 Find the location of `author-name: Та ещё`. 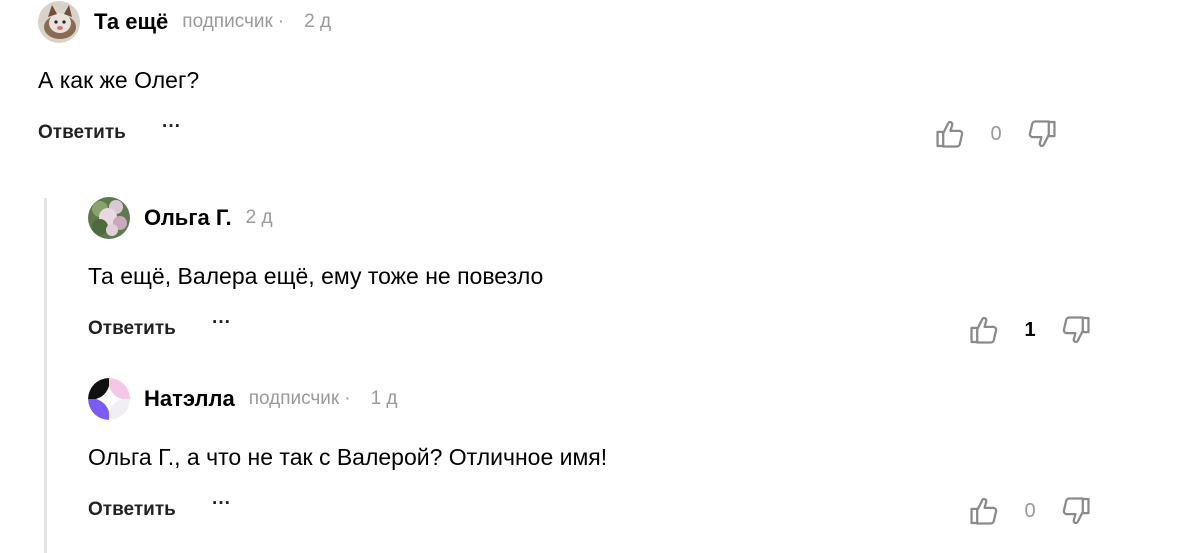

author-name: Та ещё is located at coordinates (131, 22).